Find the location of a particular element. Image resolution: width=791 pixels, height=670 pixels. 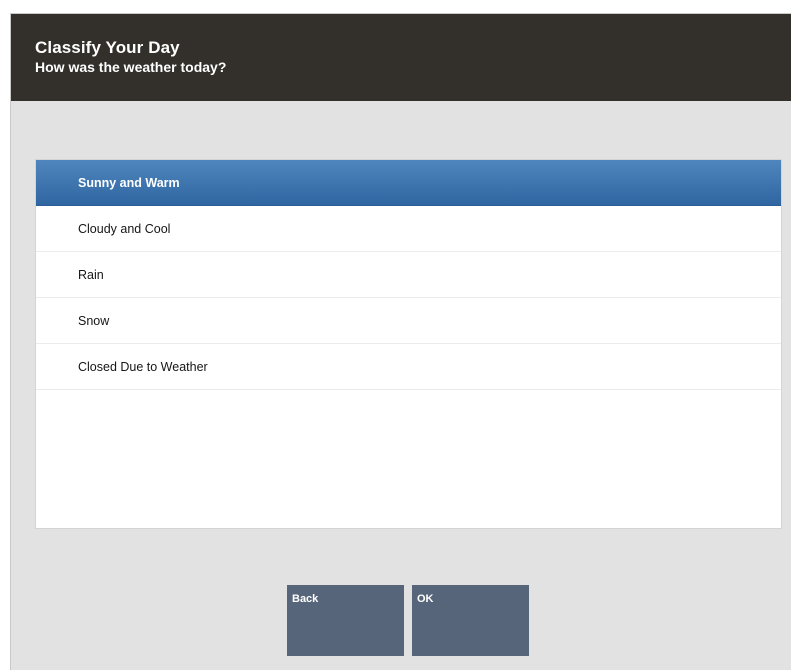

page-title: Classify Your Day is located at coordinates (107, 47).